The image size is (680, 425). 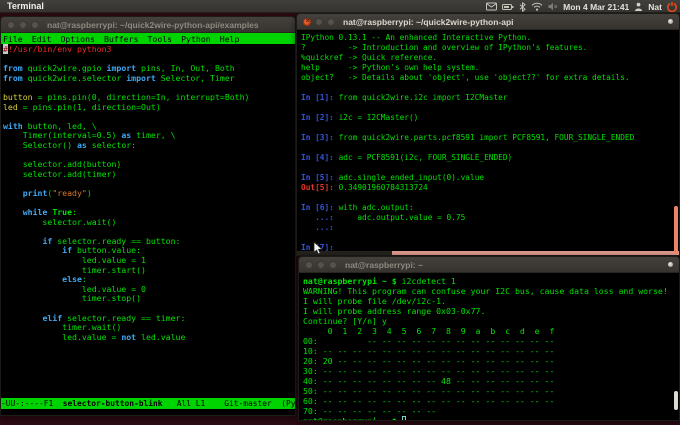 I want to click on volume-muted-icon, so click(x=553, y=6).